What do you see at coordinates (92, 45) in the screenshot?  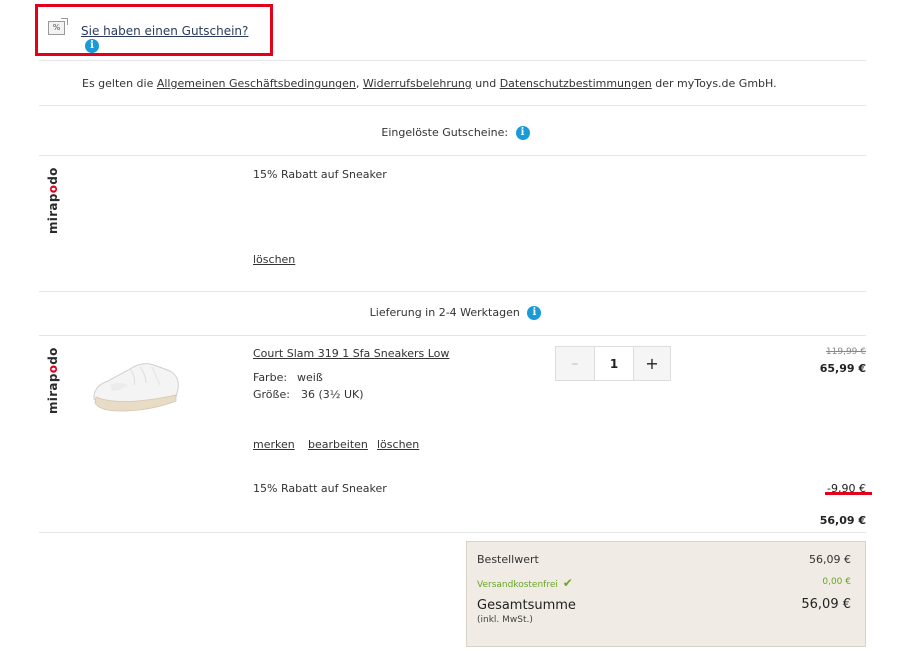 I see `voucher-info-icon: i` at bounding box center [92, 45].